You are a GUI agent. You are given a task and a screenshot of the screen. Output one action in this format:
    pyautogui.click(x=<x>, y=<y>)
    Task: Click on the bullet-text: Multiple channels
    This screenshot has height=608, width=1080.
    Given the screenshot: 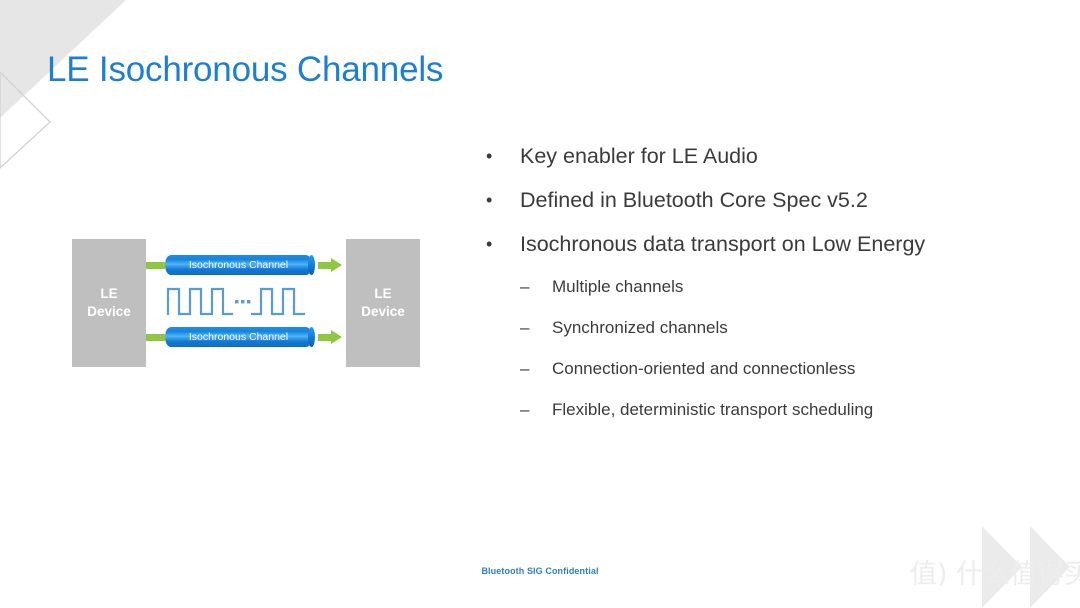 What is the action you would take?
    pyautogui.click(x=618, y=286)
    